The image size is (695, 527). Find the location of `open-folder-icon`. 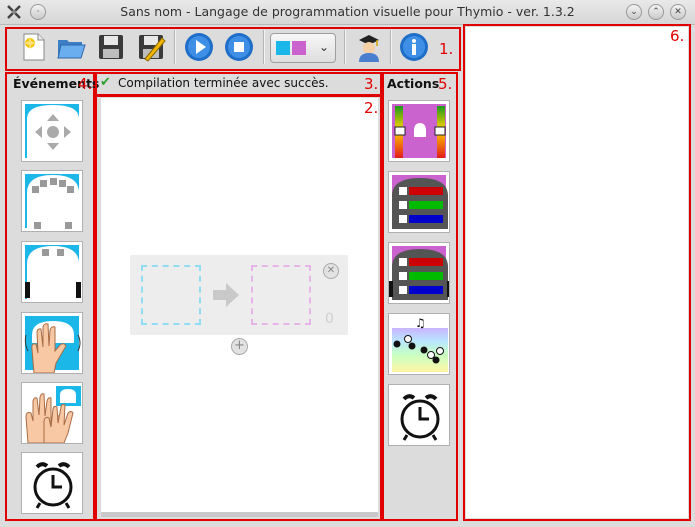

open-folder-icon is located at coordinates (71, 47).